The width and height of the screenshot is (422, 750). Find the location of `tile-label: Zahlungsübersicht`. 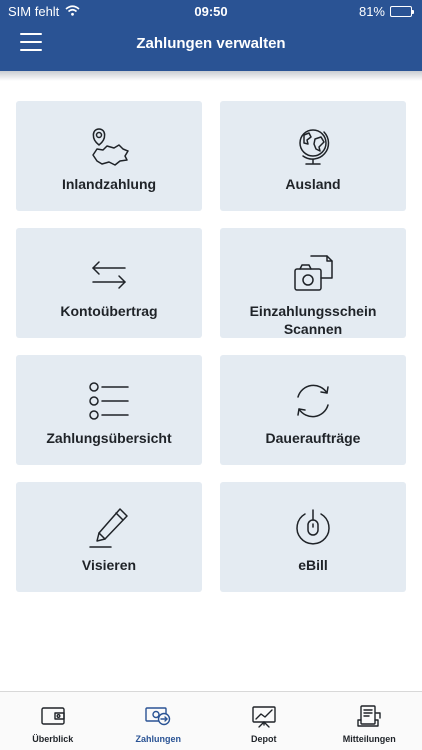

tile-label: Zahlungsübersicht is located at coordinates (109, 438).